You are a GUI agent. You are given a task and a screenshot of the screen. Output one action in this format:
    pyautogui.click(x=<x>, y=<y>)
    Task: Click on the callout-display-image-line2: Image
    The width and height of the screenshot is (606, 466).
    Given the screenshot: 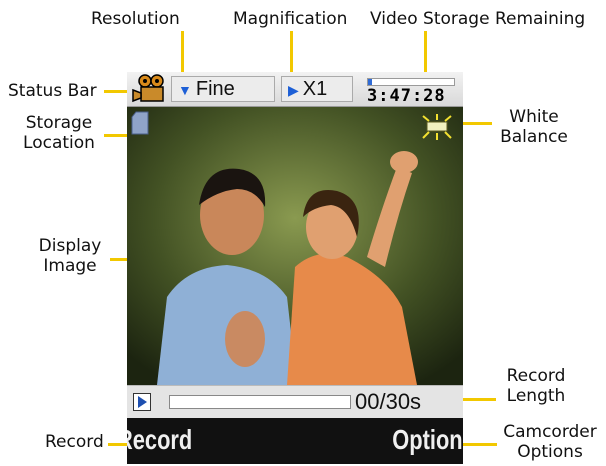 What is the action you would take?
    pyautogui.click(x=70, y=266)
    